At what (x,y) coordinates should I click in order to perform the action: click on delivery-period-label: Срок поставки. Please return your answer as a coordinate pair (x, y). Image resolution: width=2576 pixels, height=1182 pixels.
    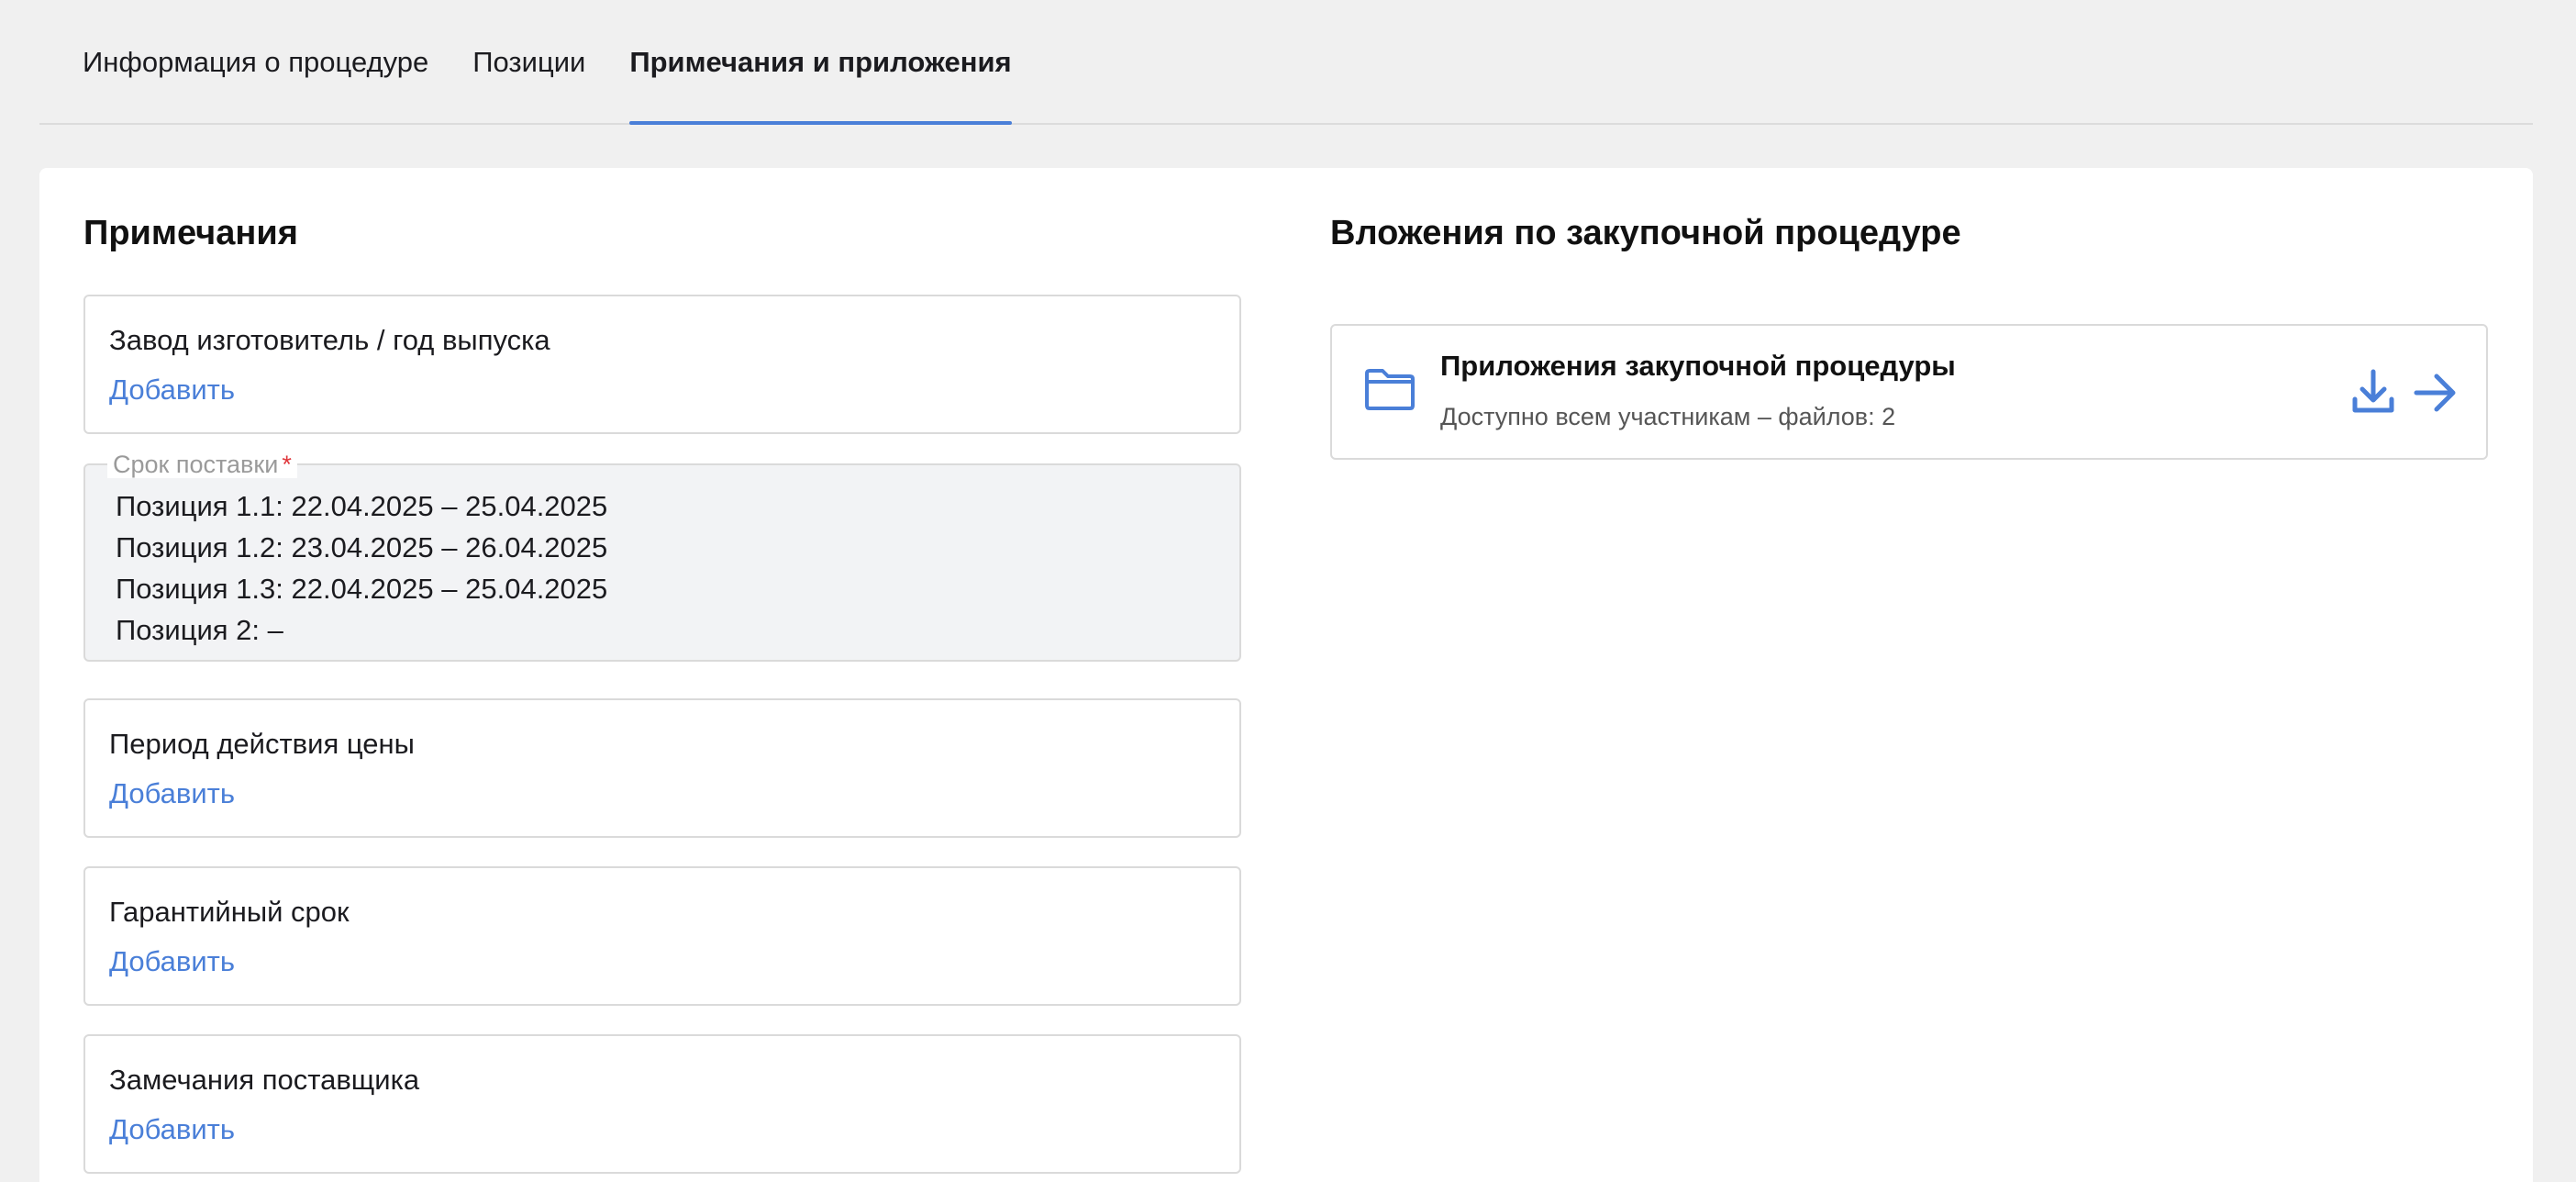
    Looking at the image, I should click on (196, 464).